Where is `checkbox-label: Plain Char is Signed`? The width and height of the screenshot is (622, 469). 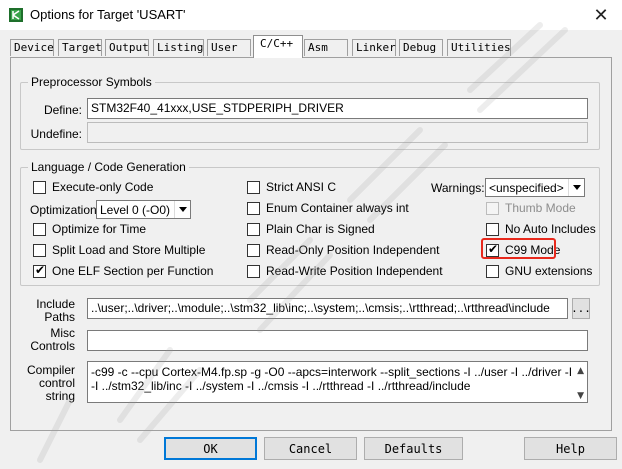
checkbox-label: Plain Char is Signed is located at coordinates (320, 229).